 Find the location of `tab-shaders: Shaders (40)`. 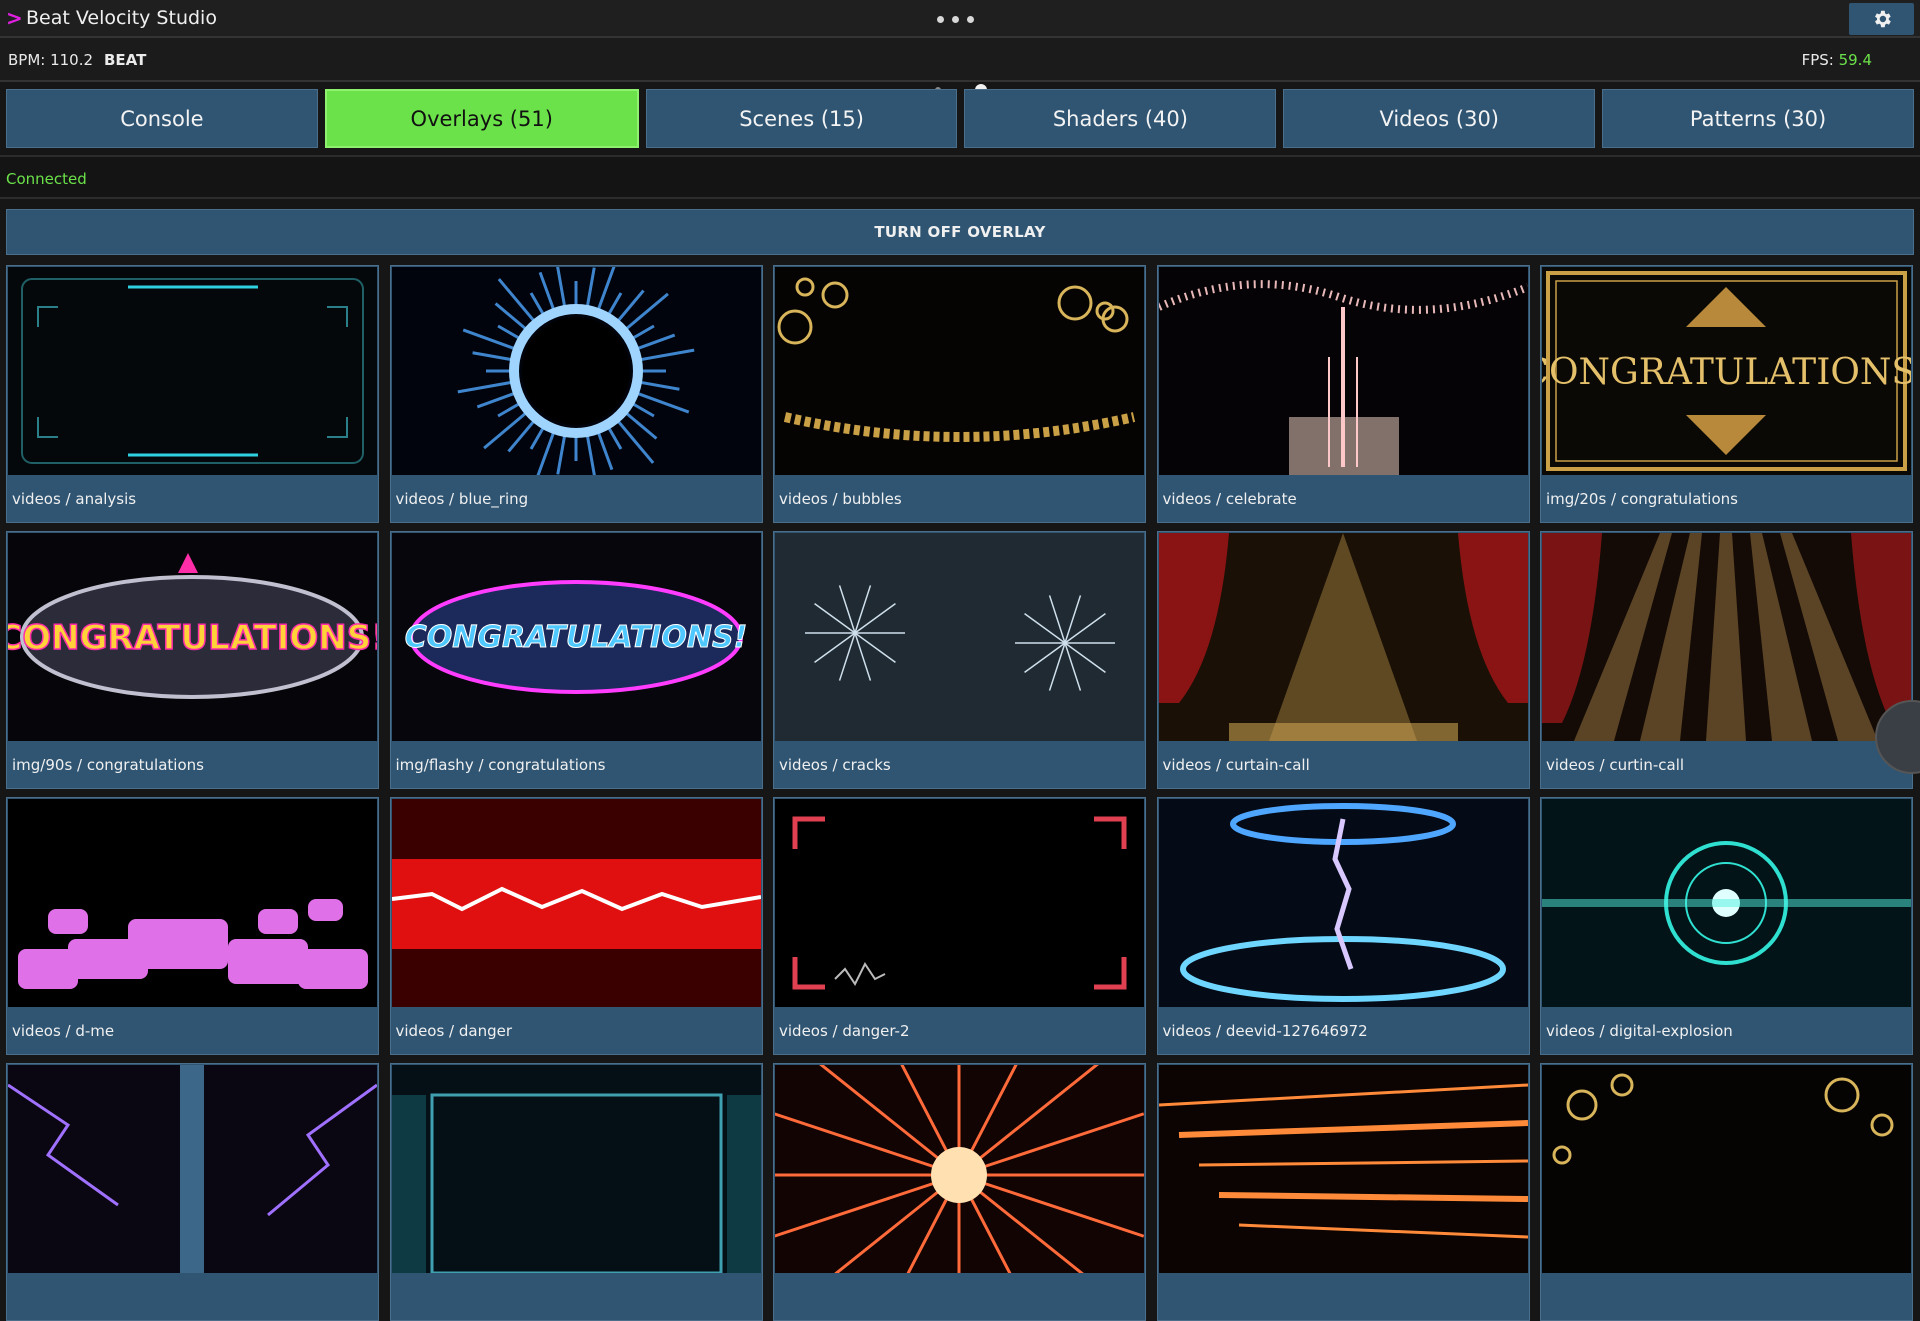

tab-shaders: Shaders (40) is located at coordinates (1120, 118).